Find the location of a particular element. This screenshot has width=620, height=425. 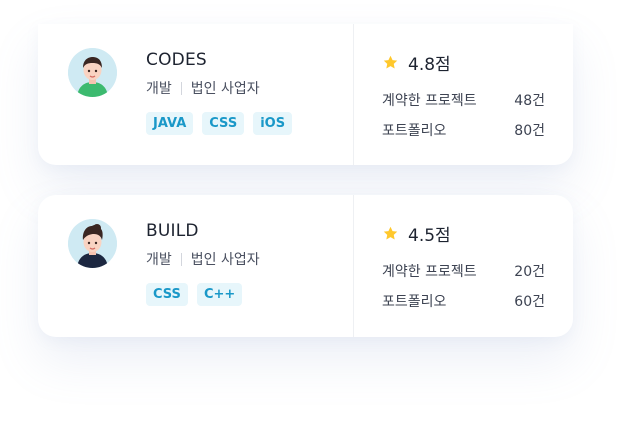

stat-contracted-projects: 계약한 프로젝트 20건 is located at coordinates (463, 271).